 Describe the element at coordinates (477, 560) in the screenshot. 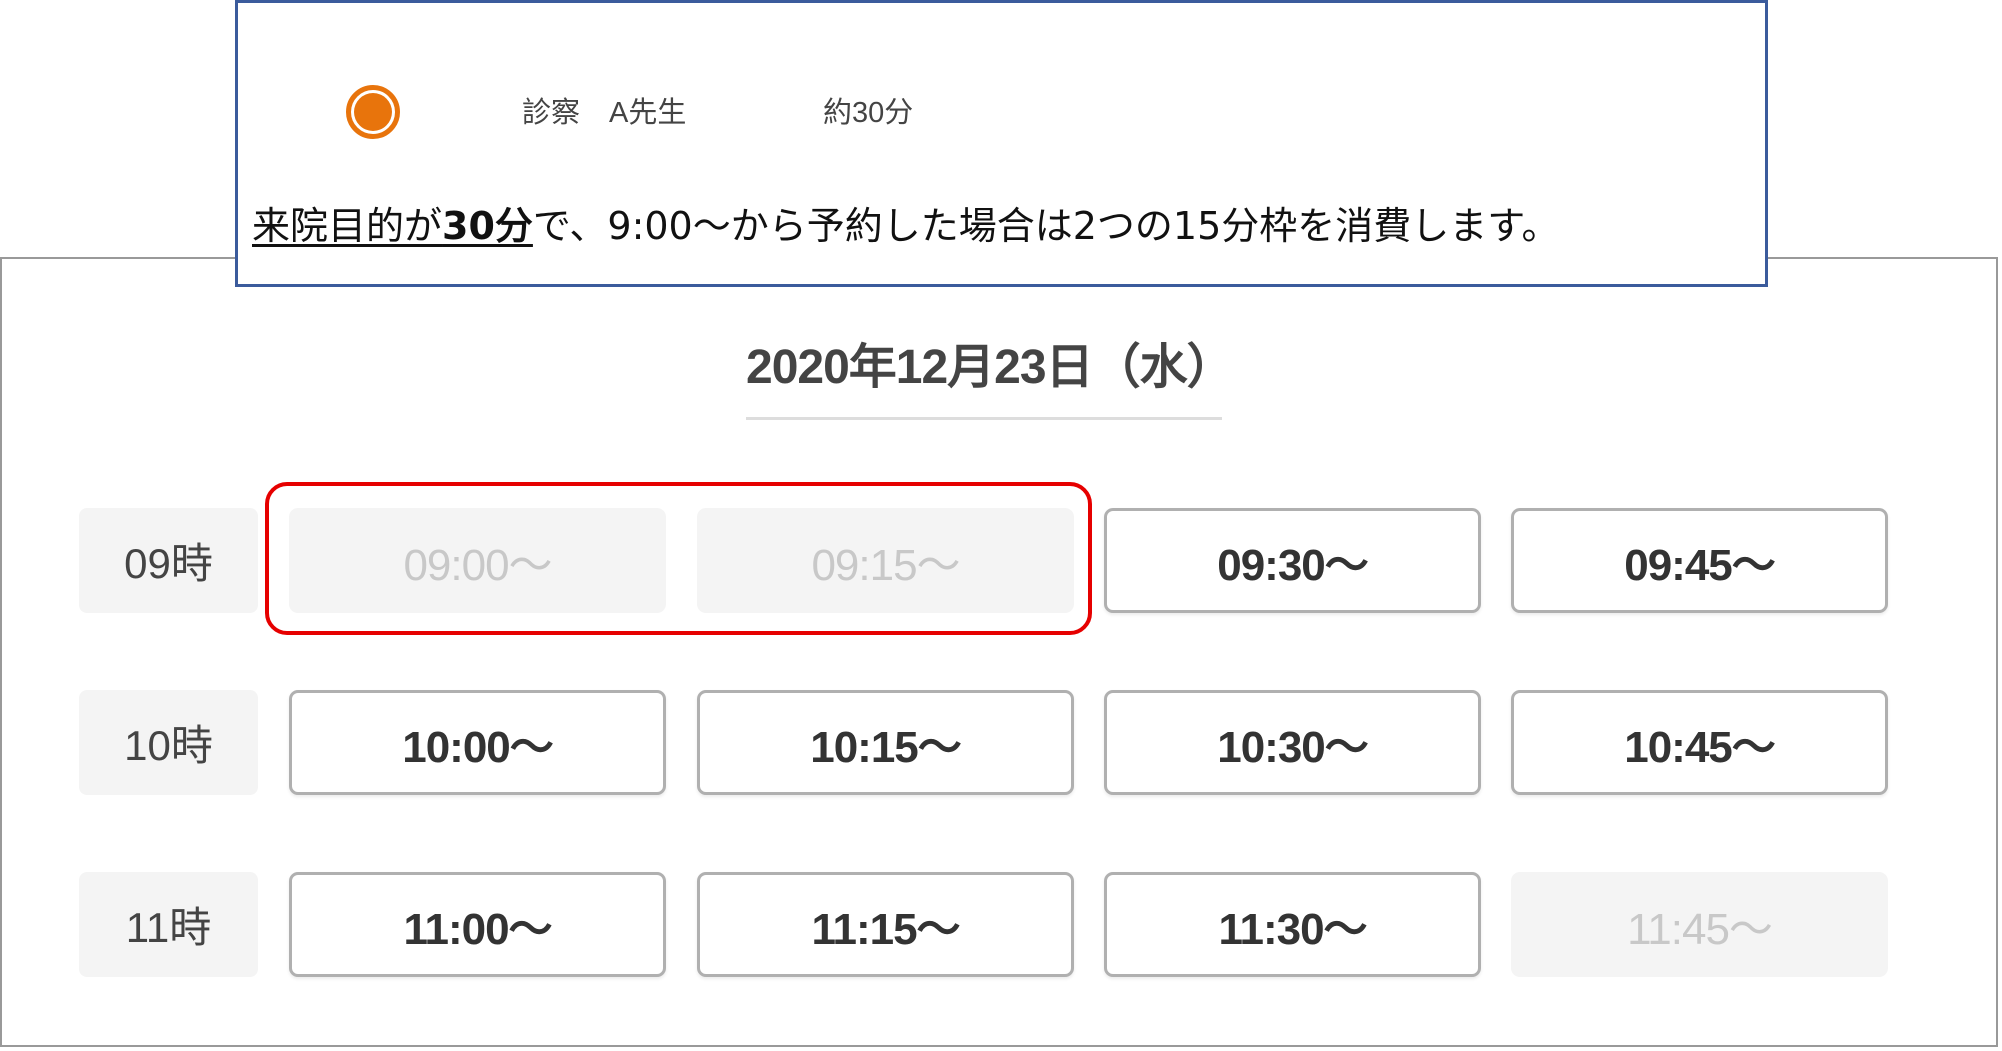

I see `time-slot-0900: 09:00～` at that location.